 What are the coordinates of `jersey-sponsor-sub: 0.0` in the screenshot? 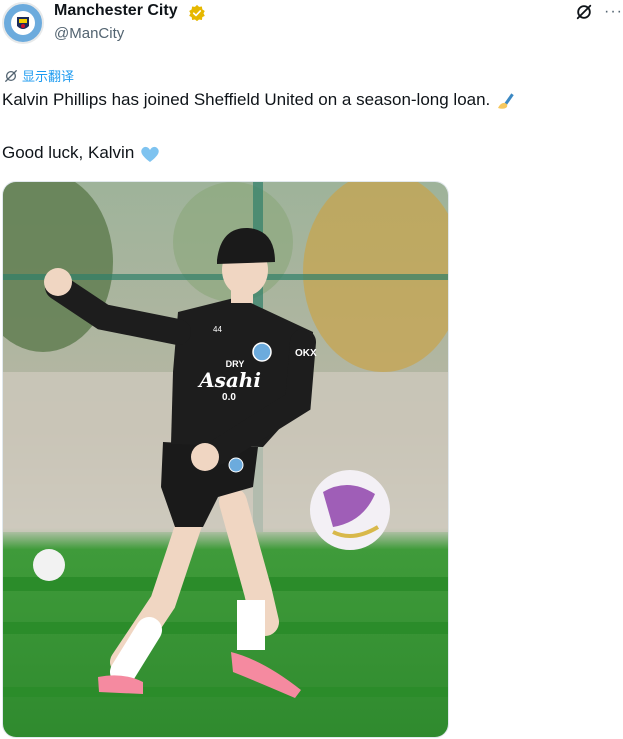 It's located at (229, 397).